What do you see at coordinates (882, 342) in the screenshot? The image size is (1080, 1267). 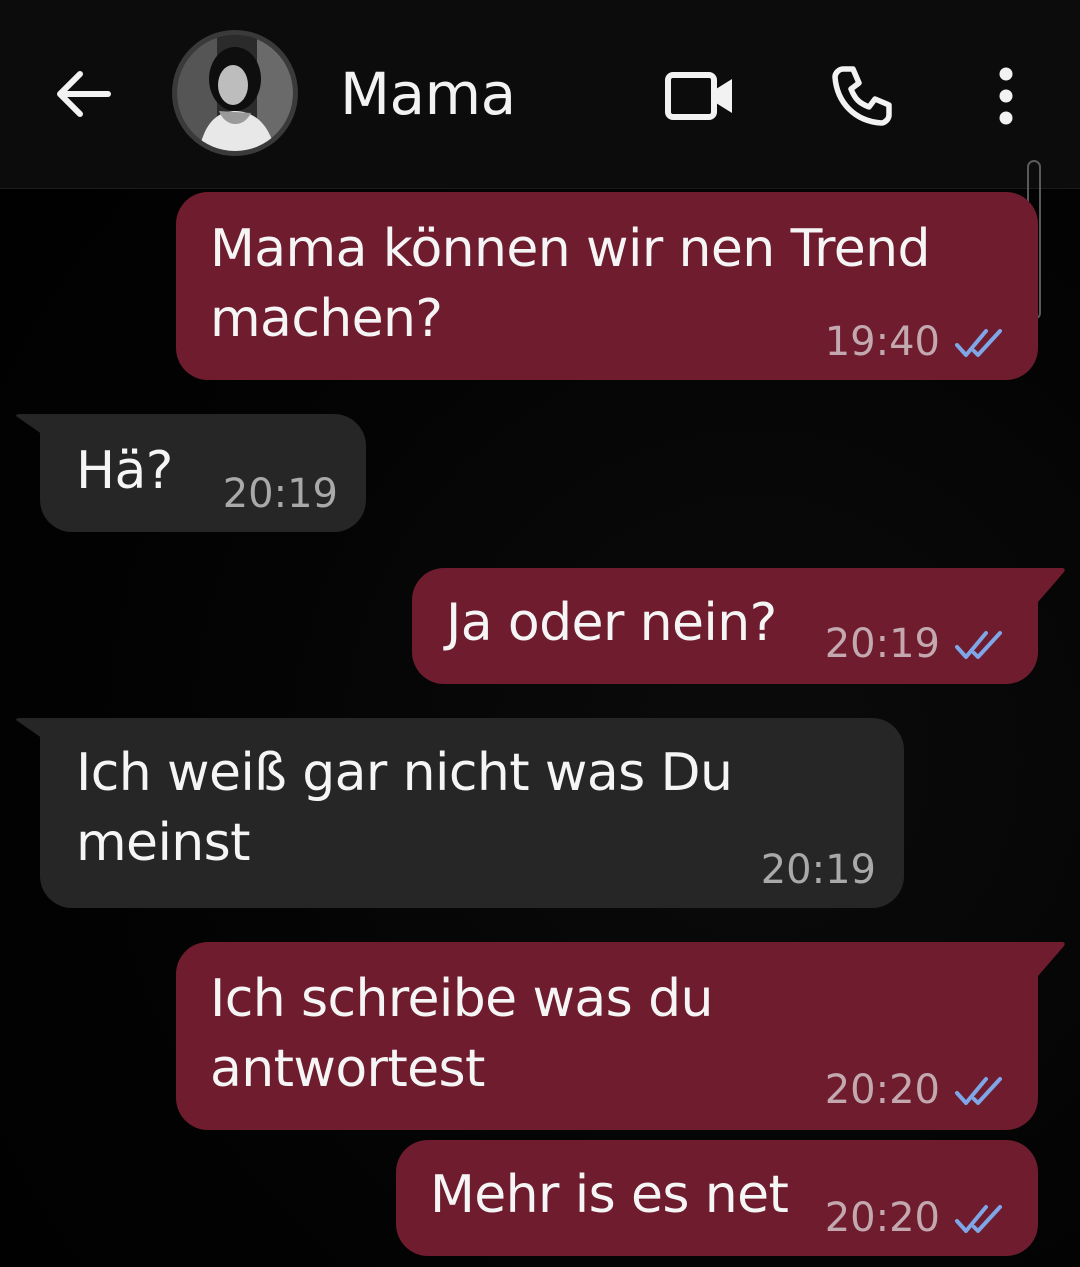 I see `message-time: 19:40` at bounding box center [882, 342].